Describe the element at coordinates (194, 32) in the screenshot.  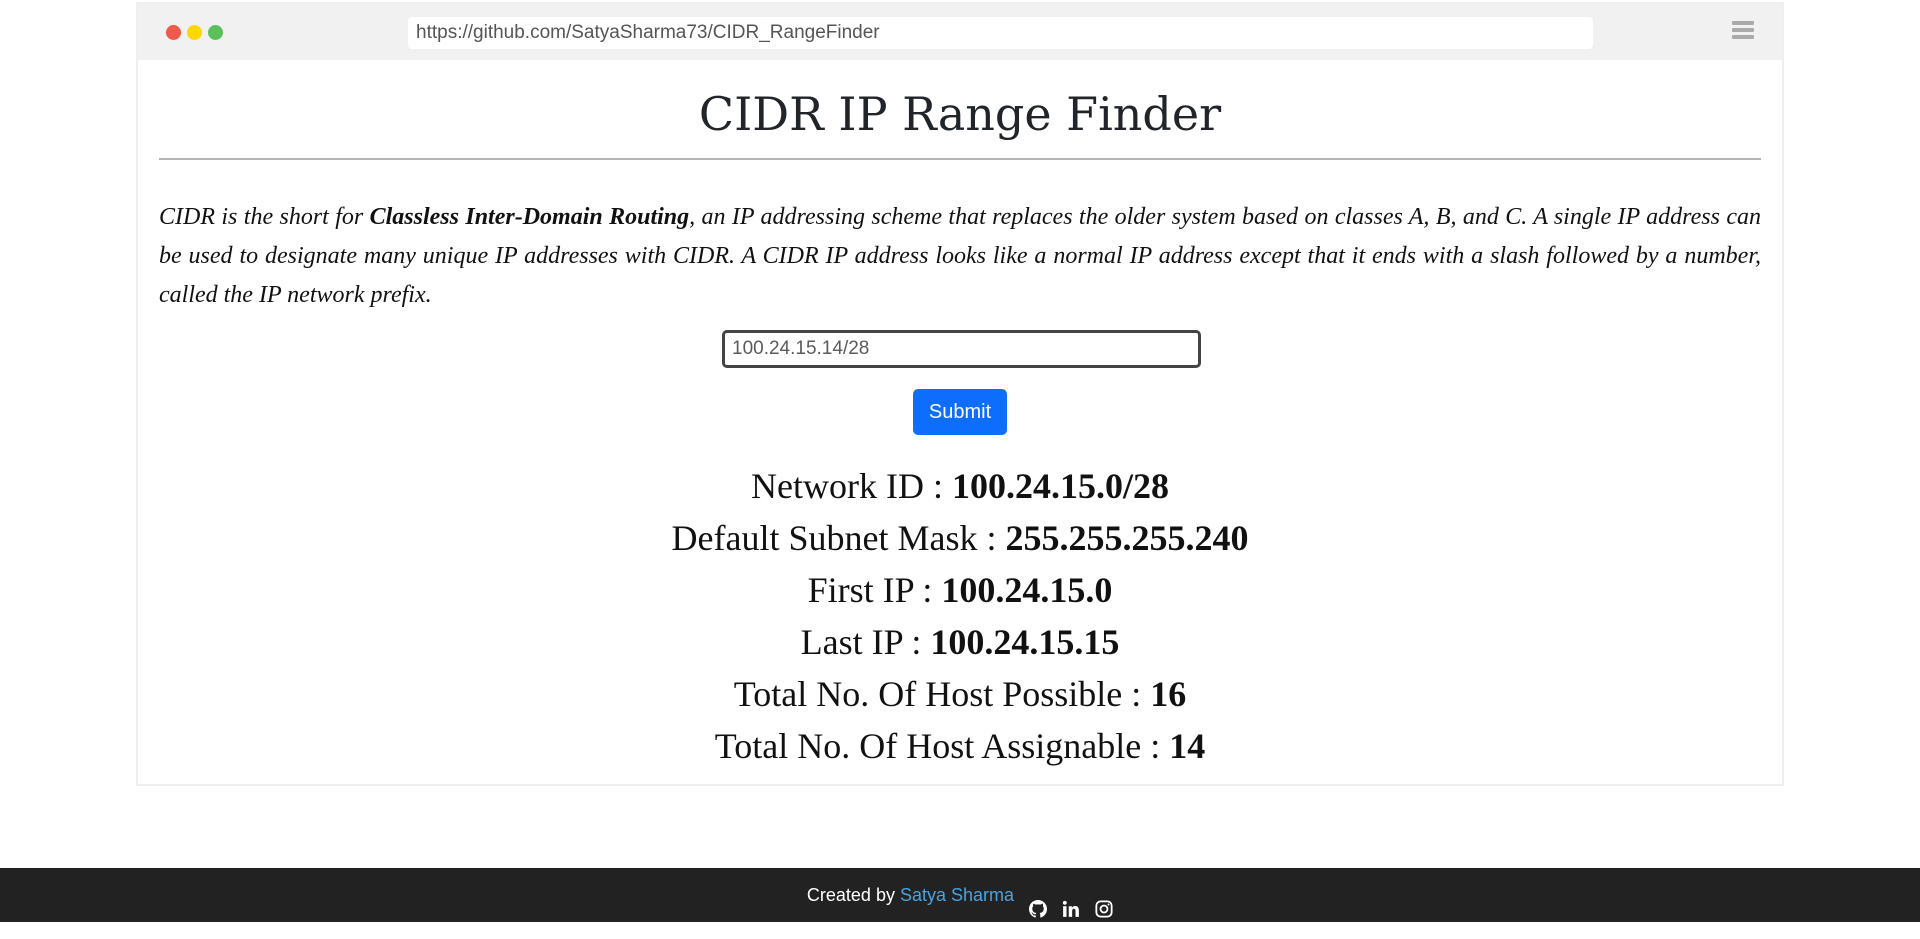
I see `minimize-dot` at that location.